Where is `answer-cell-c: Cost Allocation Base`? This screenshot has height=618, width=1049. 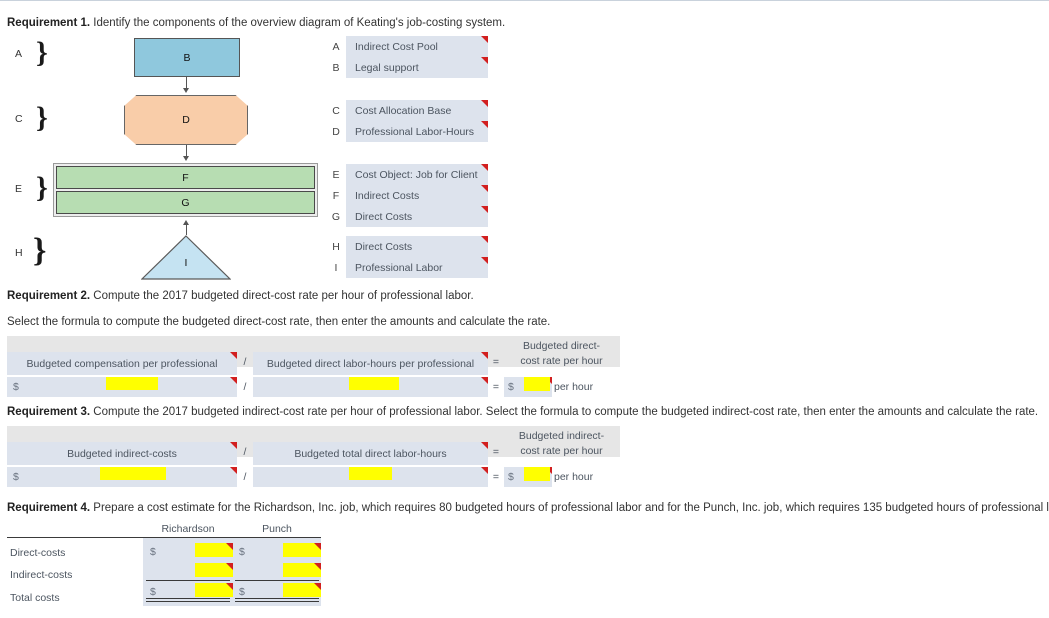
answer-cell-c: Cost Allocation Base is located at coordinates (417, 110).